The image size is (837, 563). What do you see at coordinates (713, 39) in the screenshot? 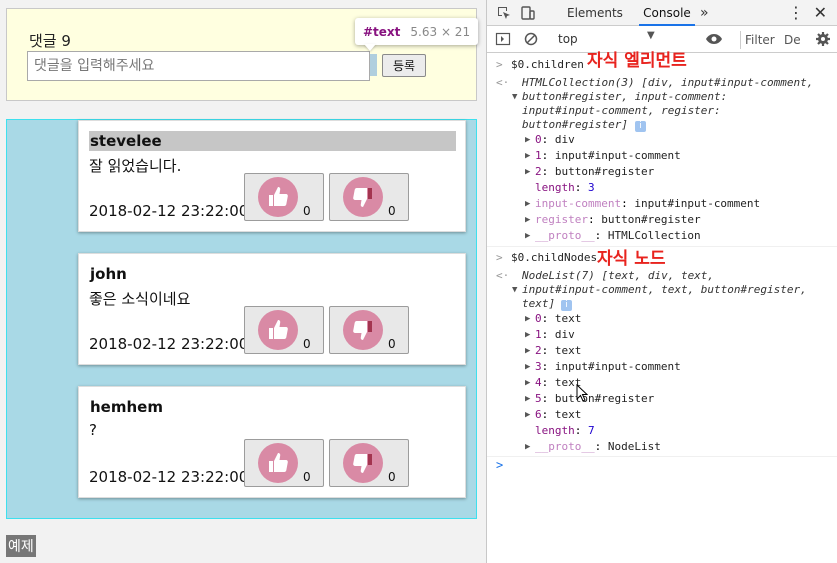
I see `eye-icon` at bounding box center [713, 39].